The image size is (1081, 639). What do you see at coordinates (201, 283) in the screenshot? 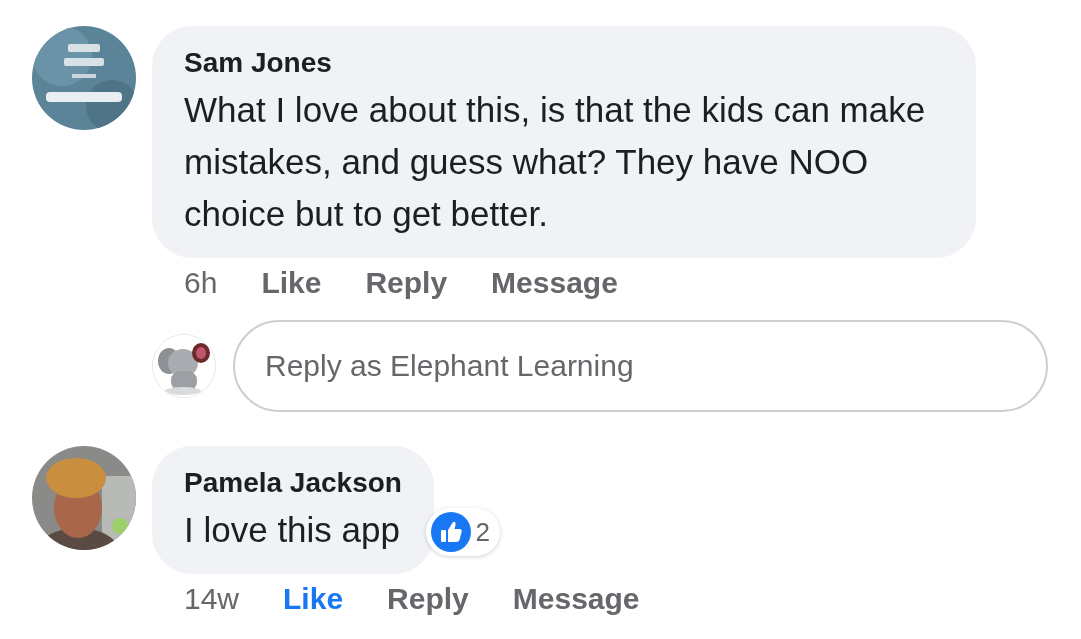
I see `comment-time: 6h` at bounding box center [201, 283].